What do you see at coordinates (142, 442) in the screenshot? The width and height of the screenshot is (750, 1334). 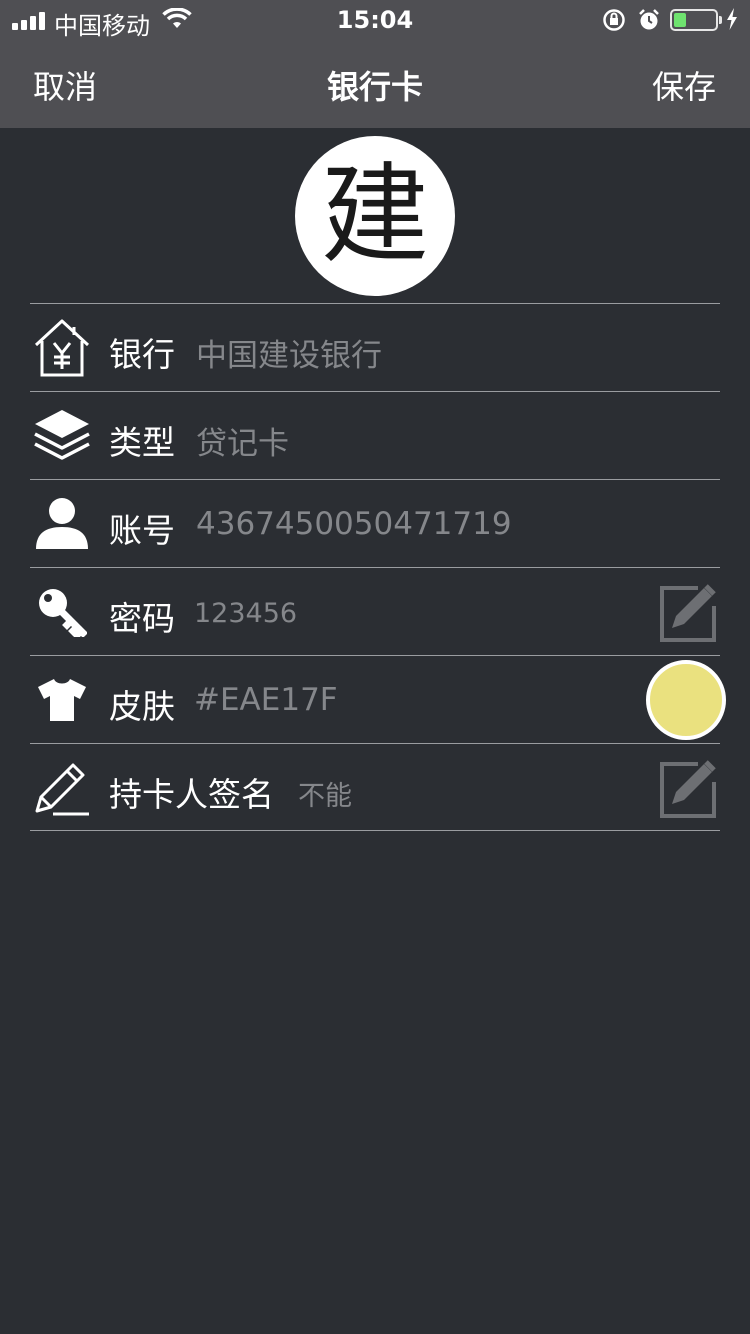 I see `row-label: 类型` at bounding box center [142, 442].